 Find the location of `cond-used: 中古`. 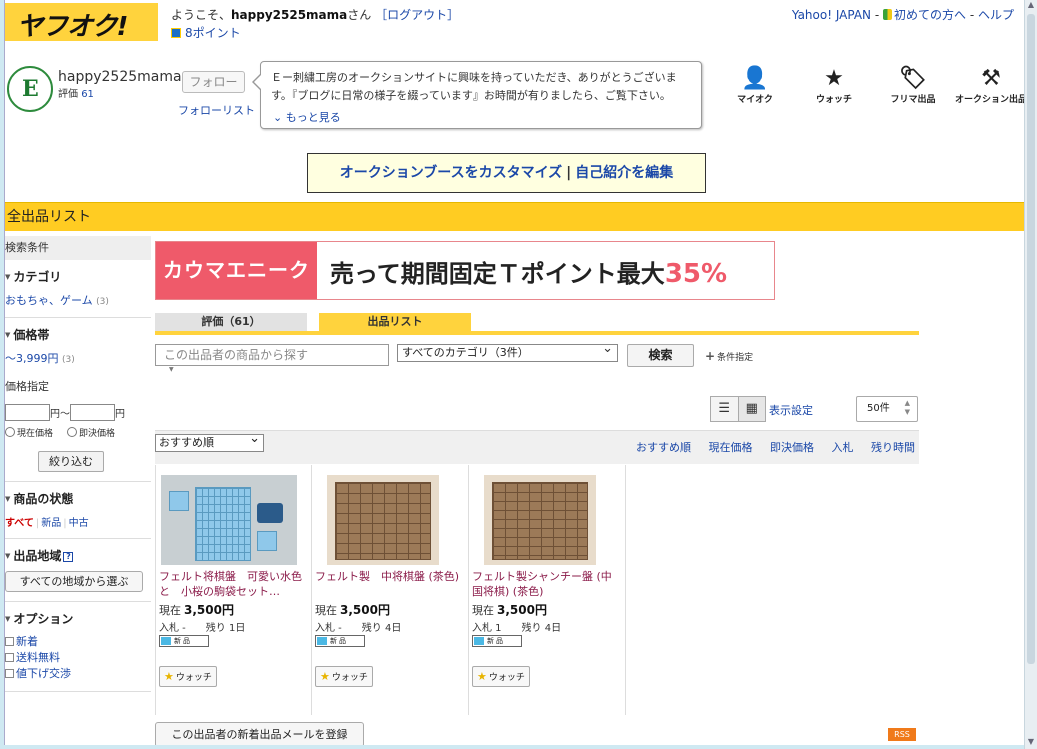

cond-used: 中古 is located at coordinates (79, 523).